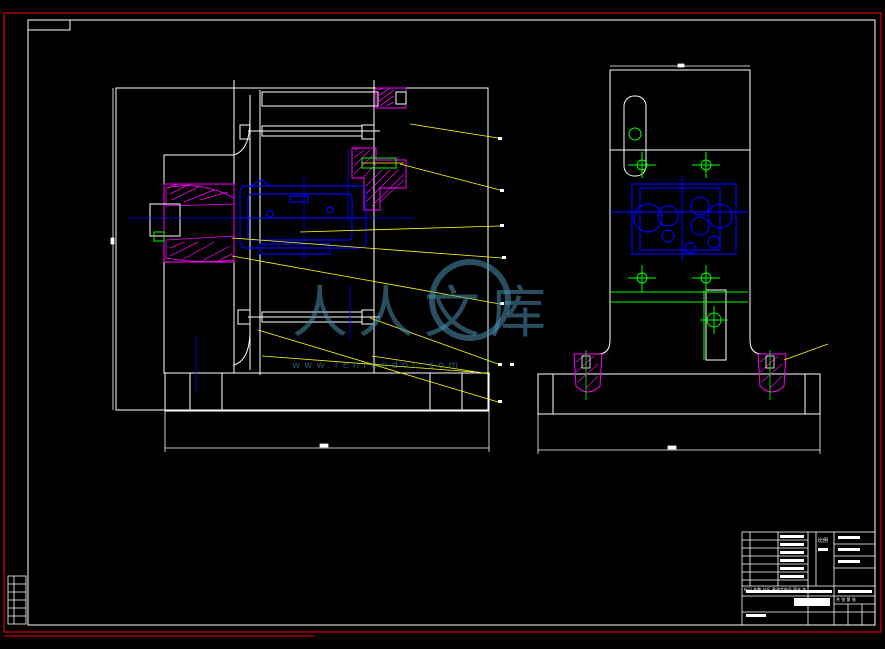  I want to click on title-block-sheet-label: 共 张 第 张, so click(846, 599).